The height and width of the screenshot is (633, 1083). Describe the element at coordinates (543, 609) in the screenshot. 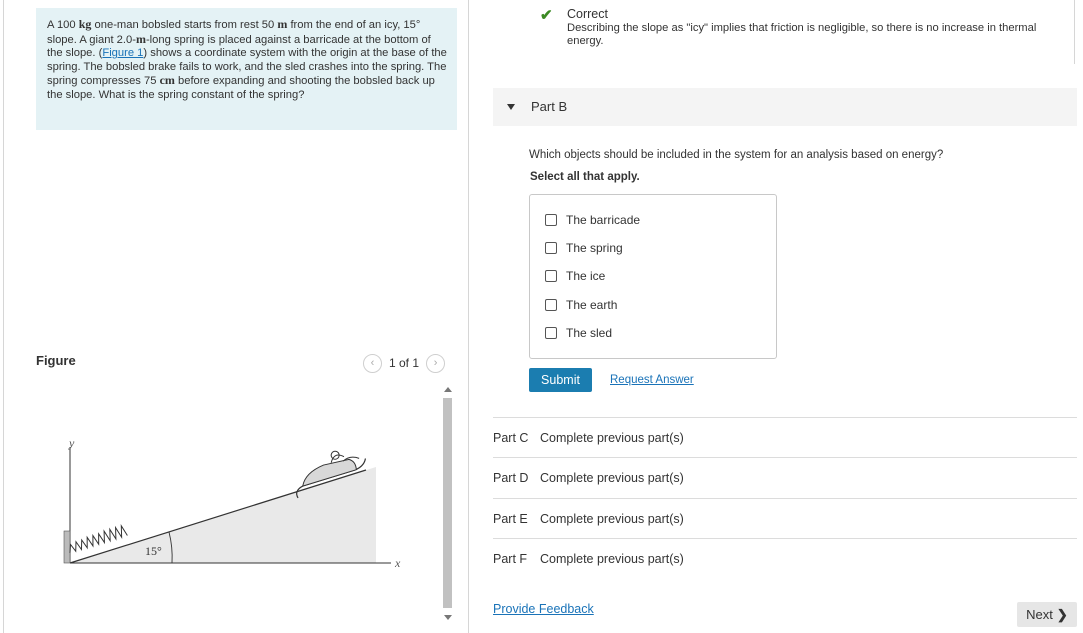

I see `provide-feedback-link: Provide Feedback` at that location.